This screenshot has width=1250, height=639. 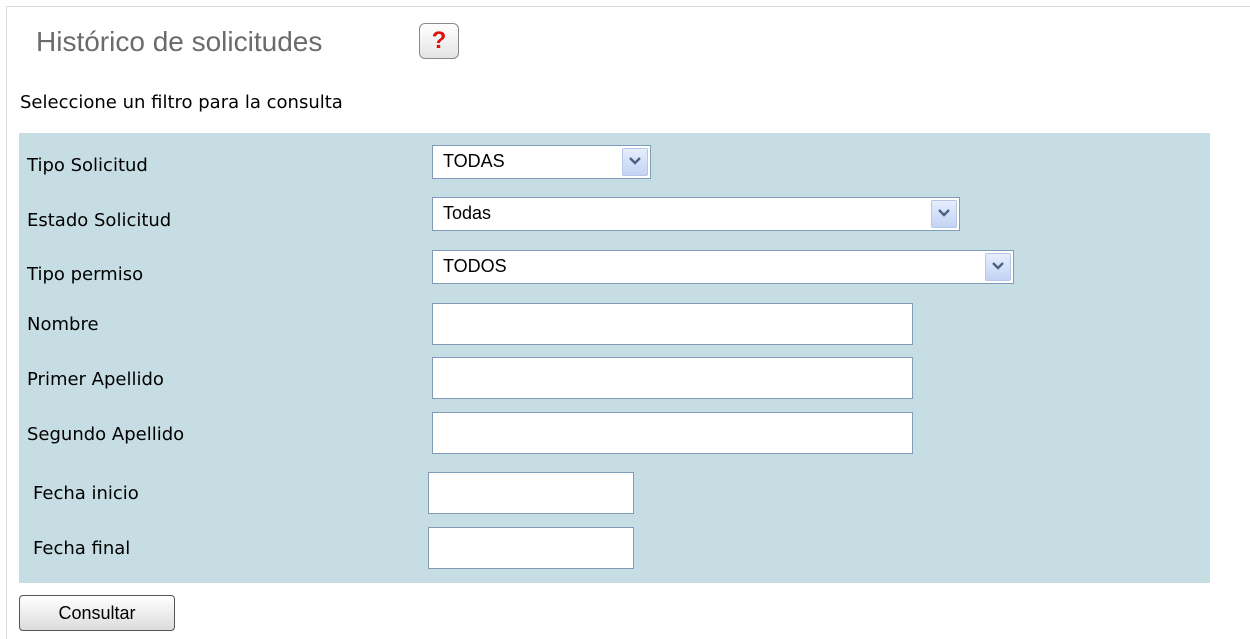 I want to click on nombre-label: Nombre, so click(x=63, y=324).